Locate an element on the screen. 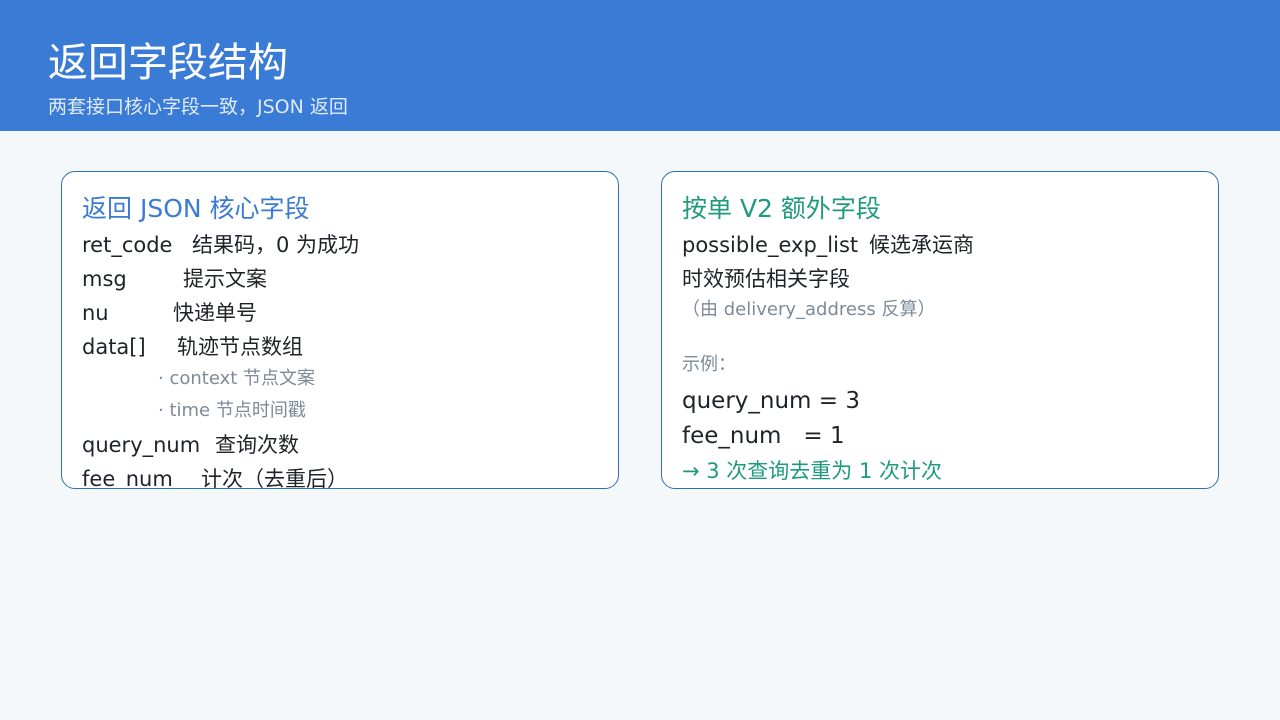  timing-fields-note: （由 delivery_address 反算） is located at coordinates (809, 309).